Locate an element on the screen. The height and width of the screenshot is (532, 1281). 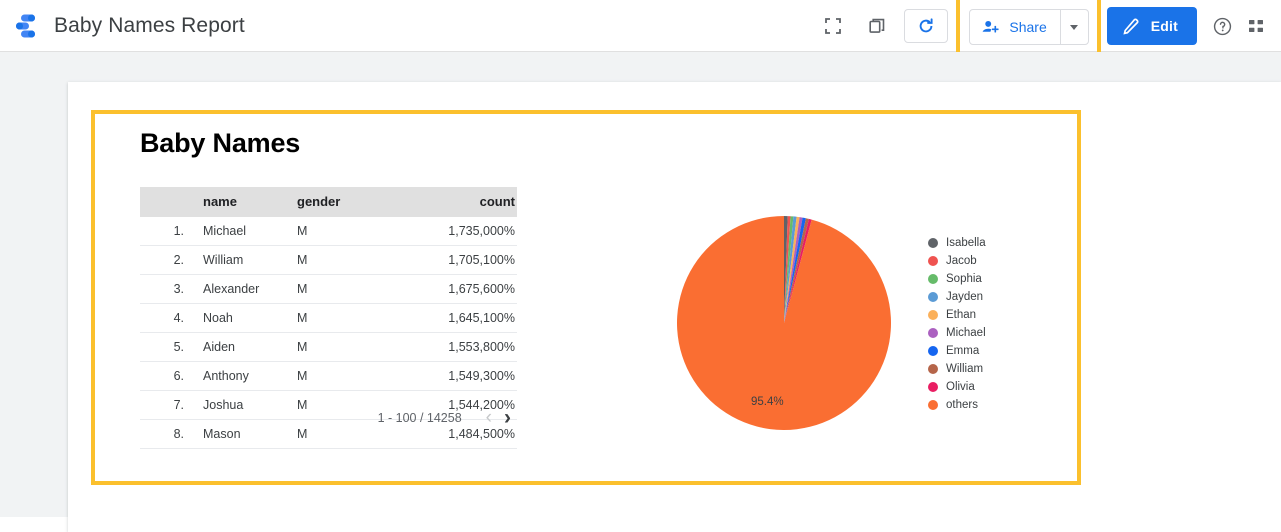
pie-slice is located at coordinates (784, 323).